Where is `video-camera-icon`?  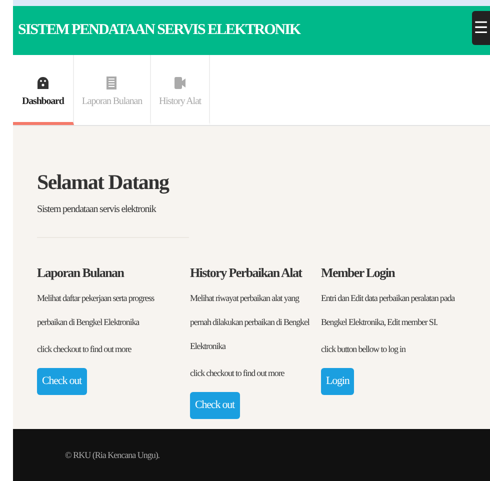 video-camera-icon is located at coordinates (180, 83).